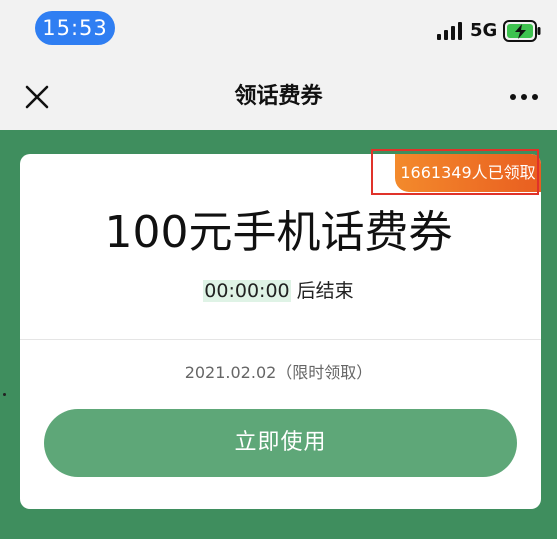 The width and height of the screenshot is (557, 539). I want to click on battery-charging-icon, so click(522, 31).